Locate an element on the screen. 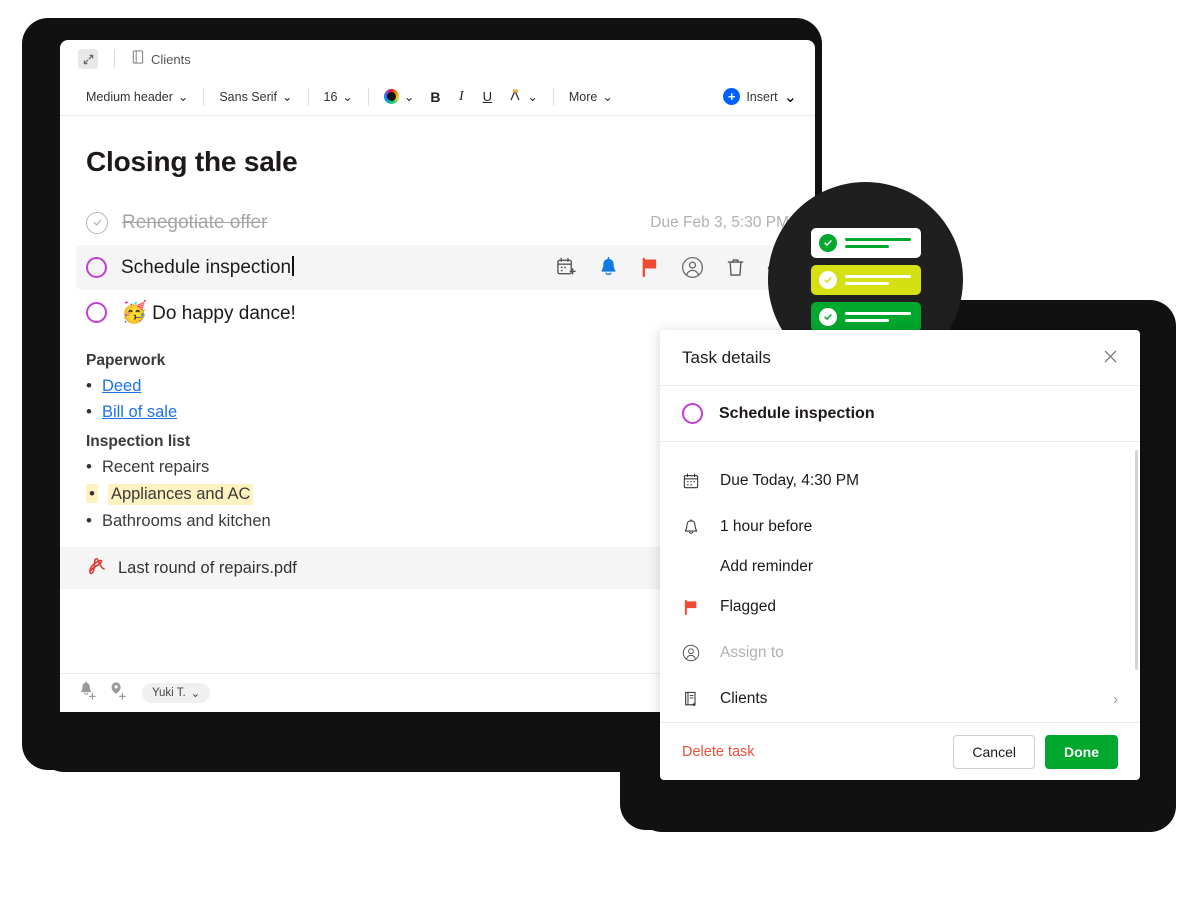 The image size is (1201, 906). delete-task-button: Delete task is located at coordinates (718, 752).